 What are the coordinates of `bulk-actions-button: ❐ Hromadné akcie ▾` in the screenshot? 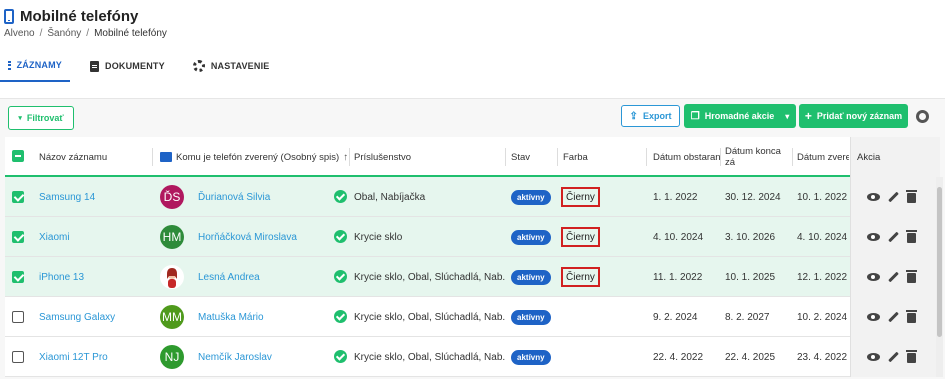 It's located at (740, 116).